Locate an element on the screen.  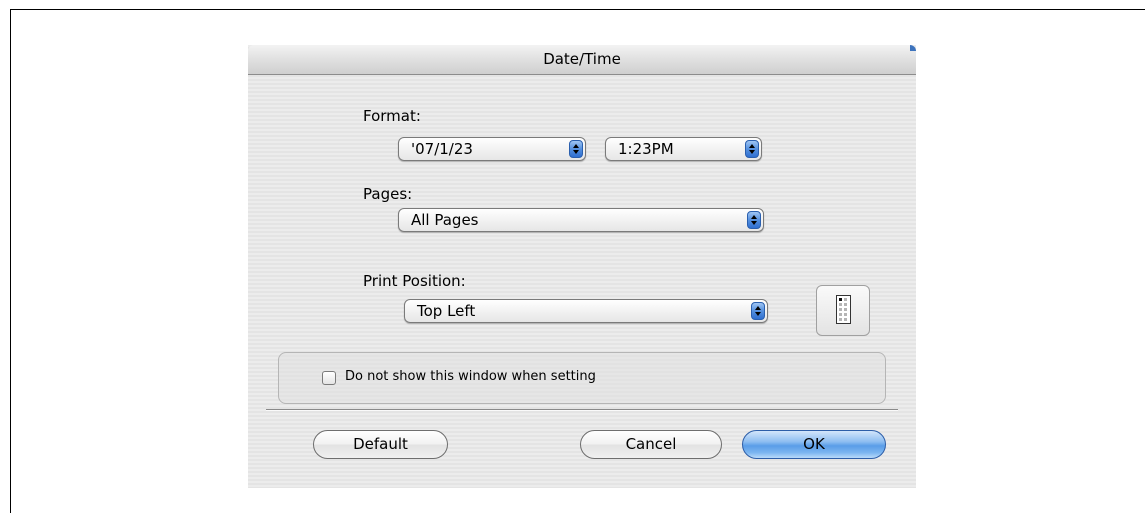
pages-value: All Pages is located at coordinates (445, 220).